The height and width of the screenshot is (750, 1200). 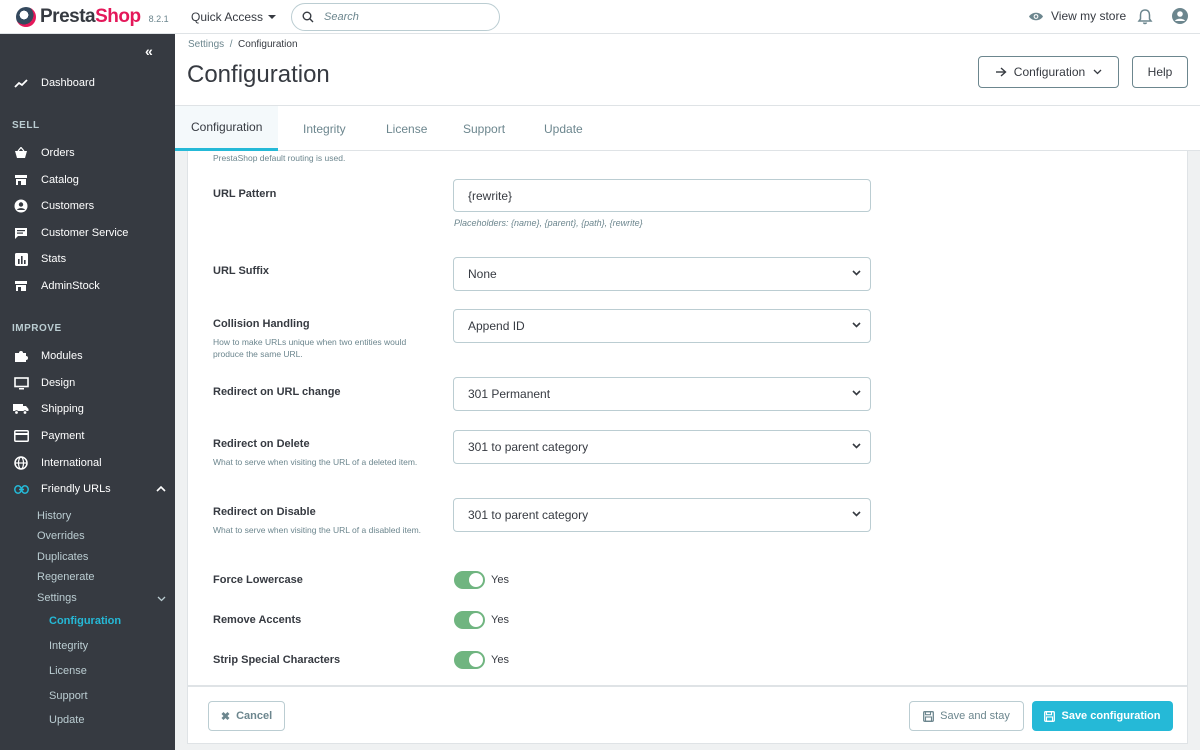 What do you see at coordinates (404, 17) in the screenshot?
I see `search-input` at bounding box center [404, 17].